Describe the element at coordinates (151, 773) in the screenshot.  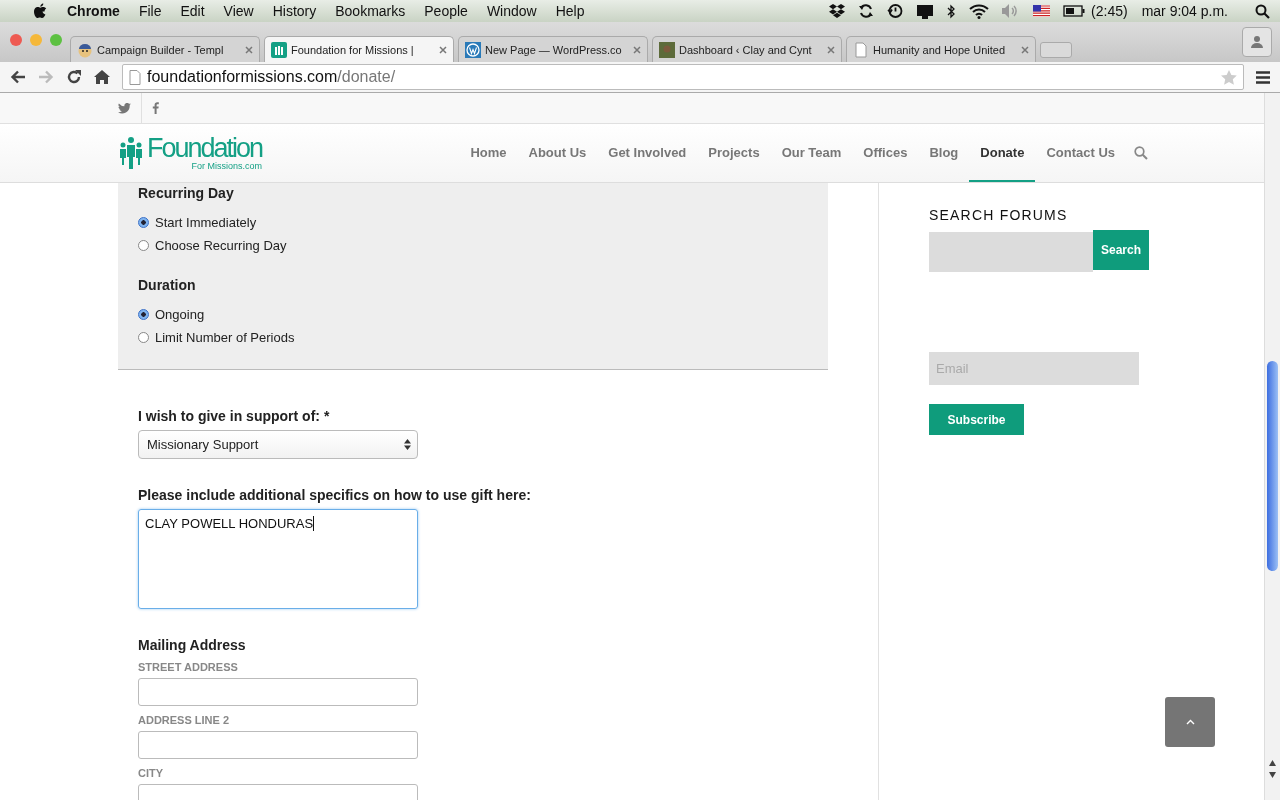
I see `field-label: CITY` at that location.